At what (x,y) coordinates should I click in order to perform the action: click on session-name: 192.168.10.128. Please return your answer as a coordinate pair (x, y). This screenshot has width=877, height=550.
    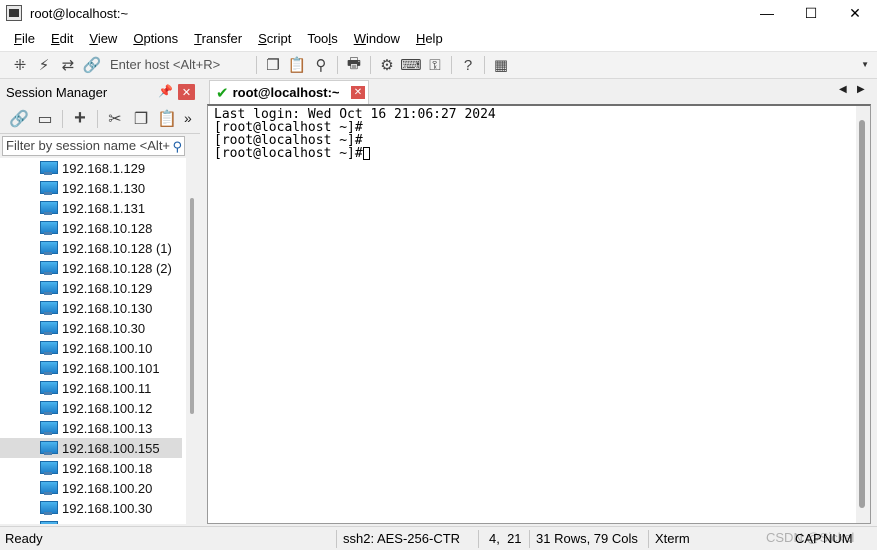
    Looking at the image, I should click on (107, 228).